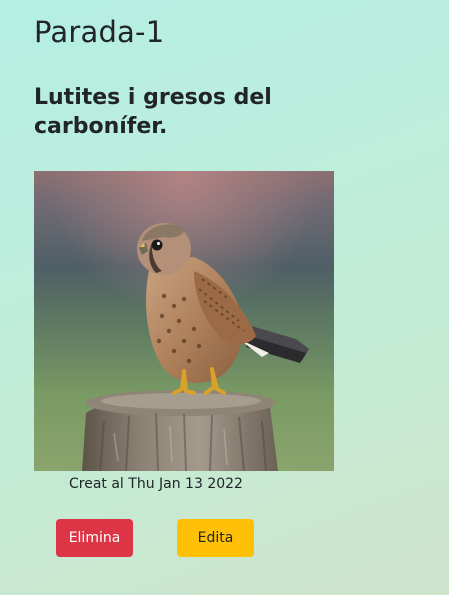 This screenshot has height=595, width=449. I want to click on page-title: Parada-1, so click(99, 32).